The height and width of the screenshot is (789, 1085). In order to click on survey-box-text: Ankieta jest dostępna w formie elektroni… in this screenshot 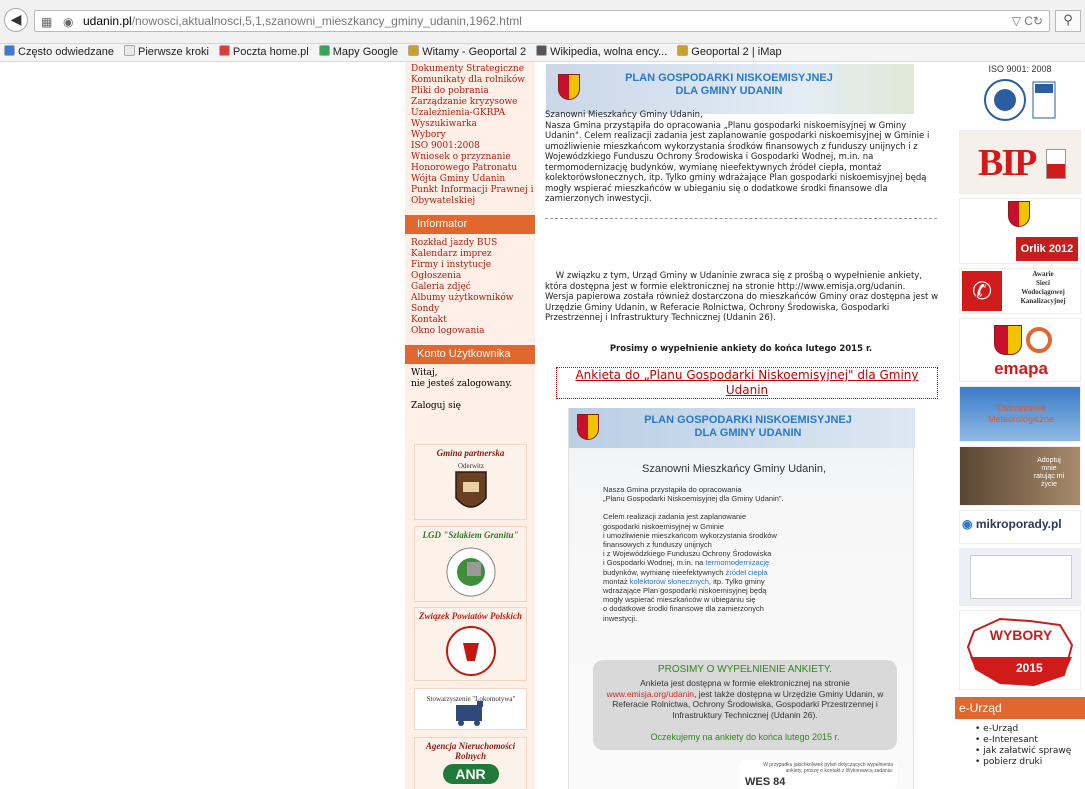, I will do `click(745, 699)`.